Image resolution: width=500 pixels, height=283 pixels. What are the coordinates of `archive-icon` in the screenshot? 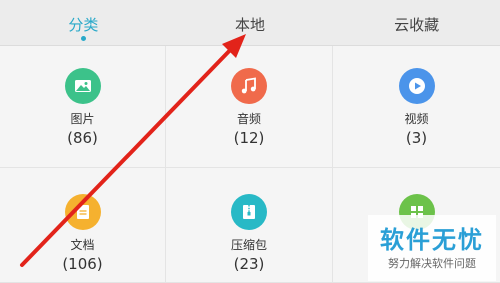 It's located at (249, 212).